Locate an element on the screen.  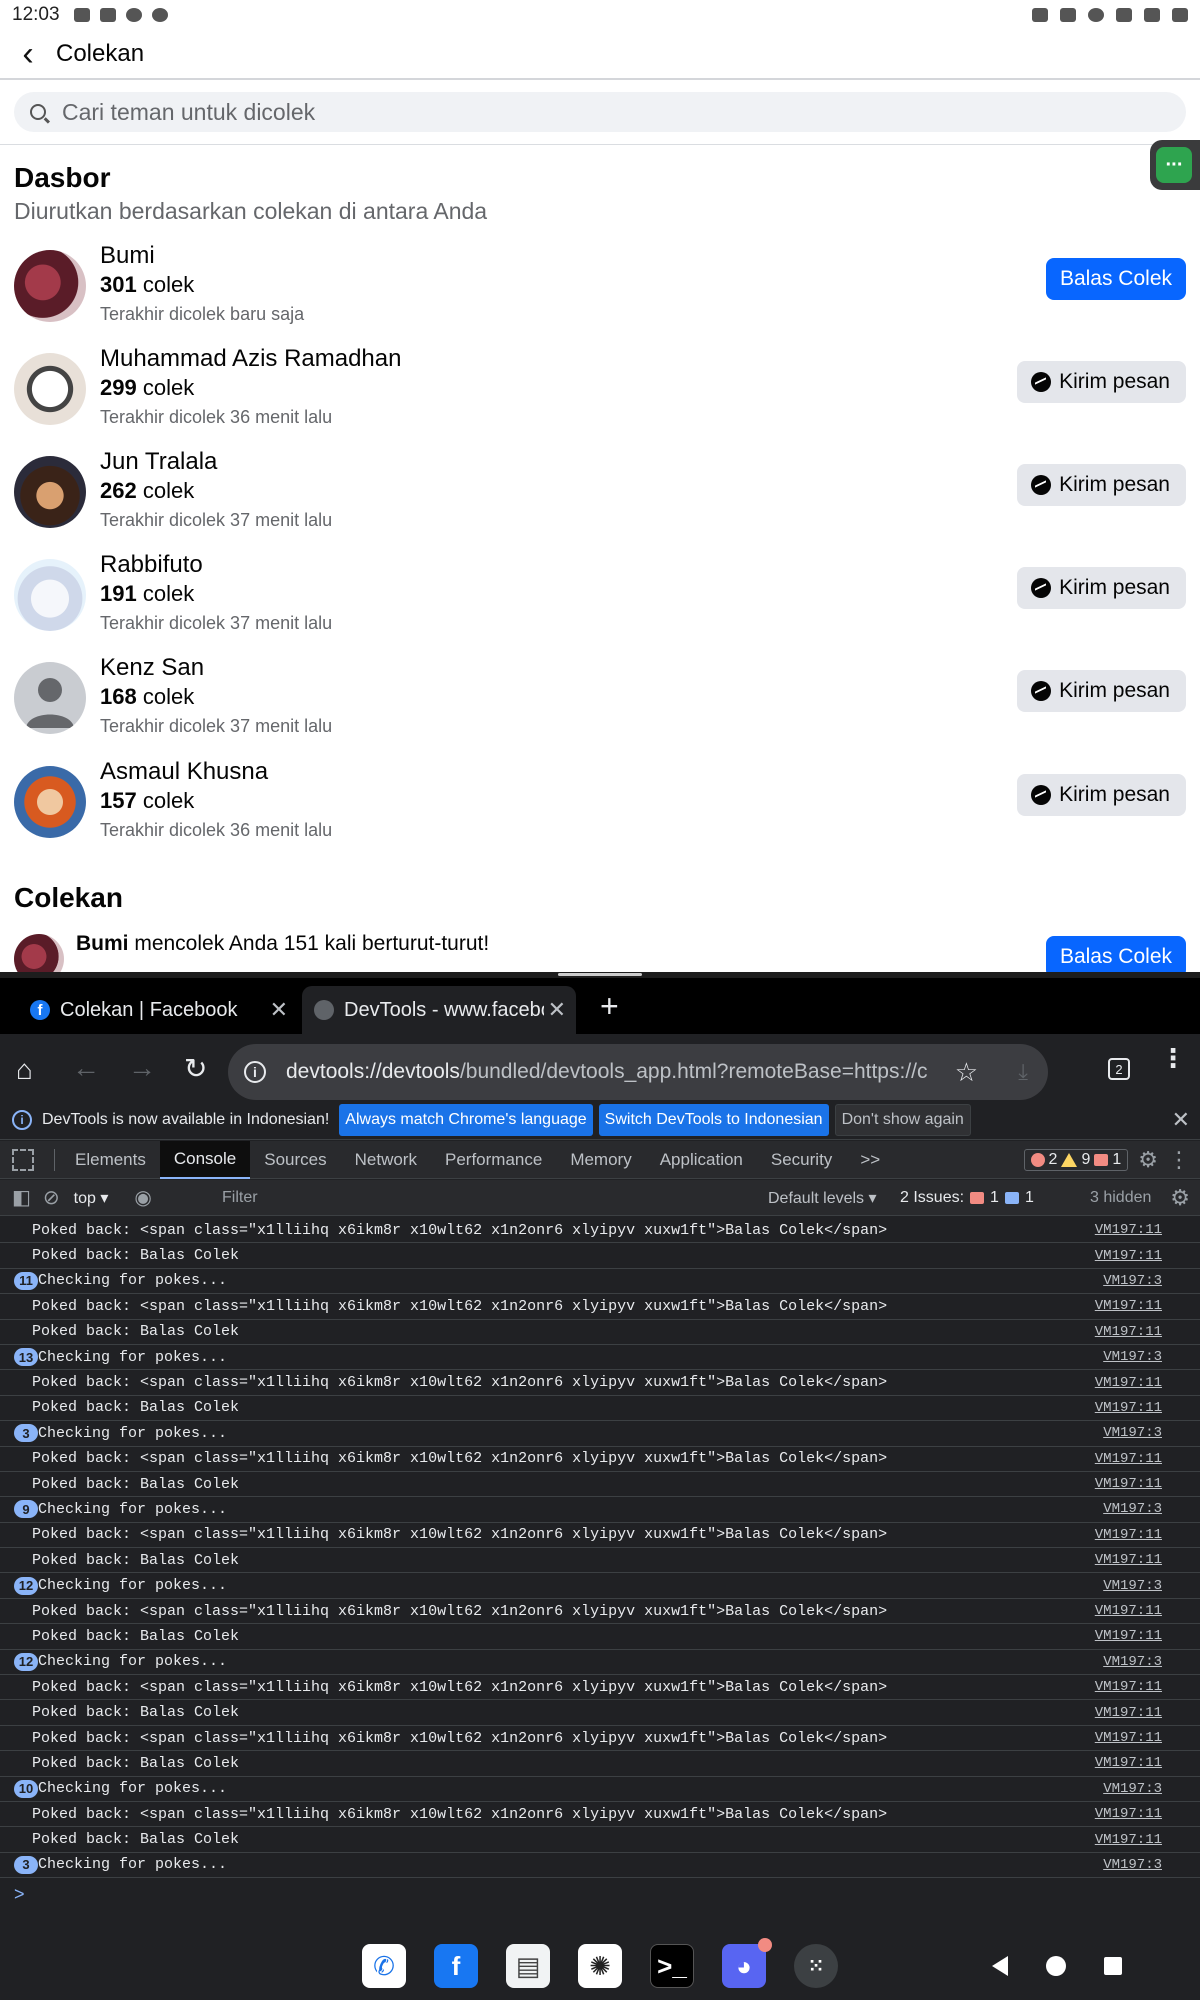
forward-arrow-icon: → is located at coordinates (142, 1068).